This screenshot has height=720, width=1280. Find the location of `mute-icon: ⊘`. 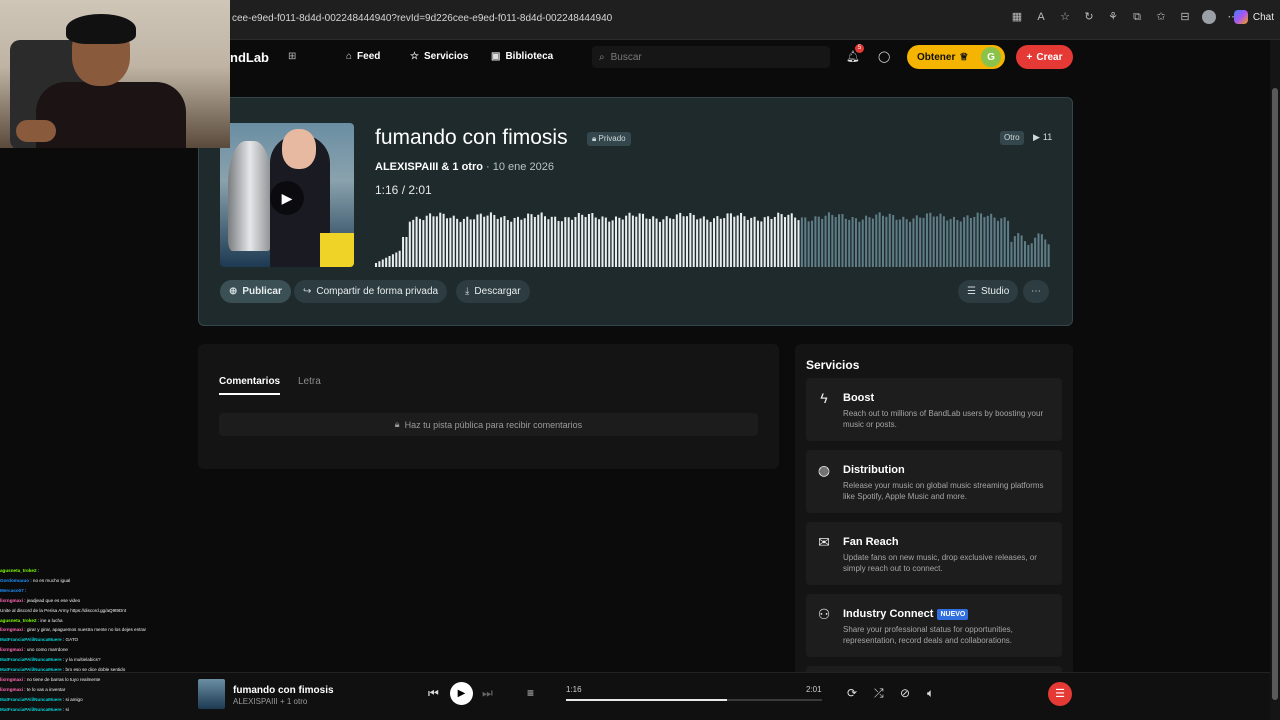

mute-icon: ⊘ is located at coordinates (905, 693).